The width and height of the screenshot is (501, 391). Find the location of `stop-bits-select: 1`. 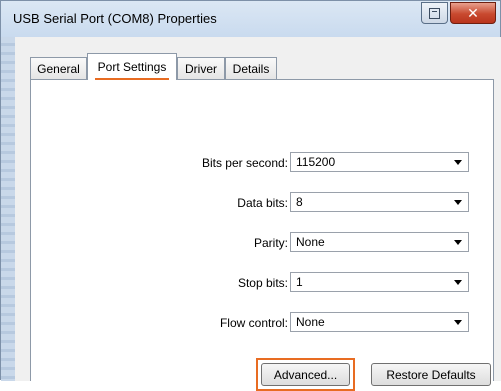

stop-bits-select: 1 is located at coordinates (379, 282).